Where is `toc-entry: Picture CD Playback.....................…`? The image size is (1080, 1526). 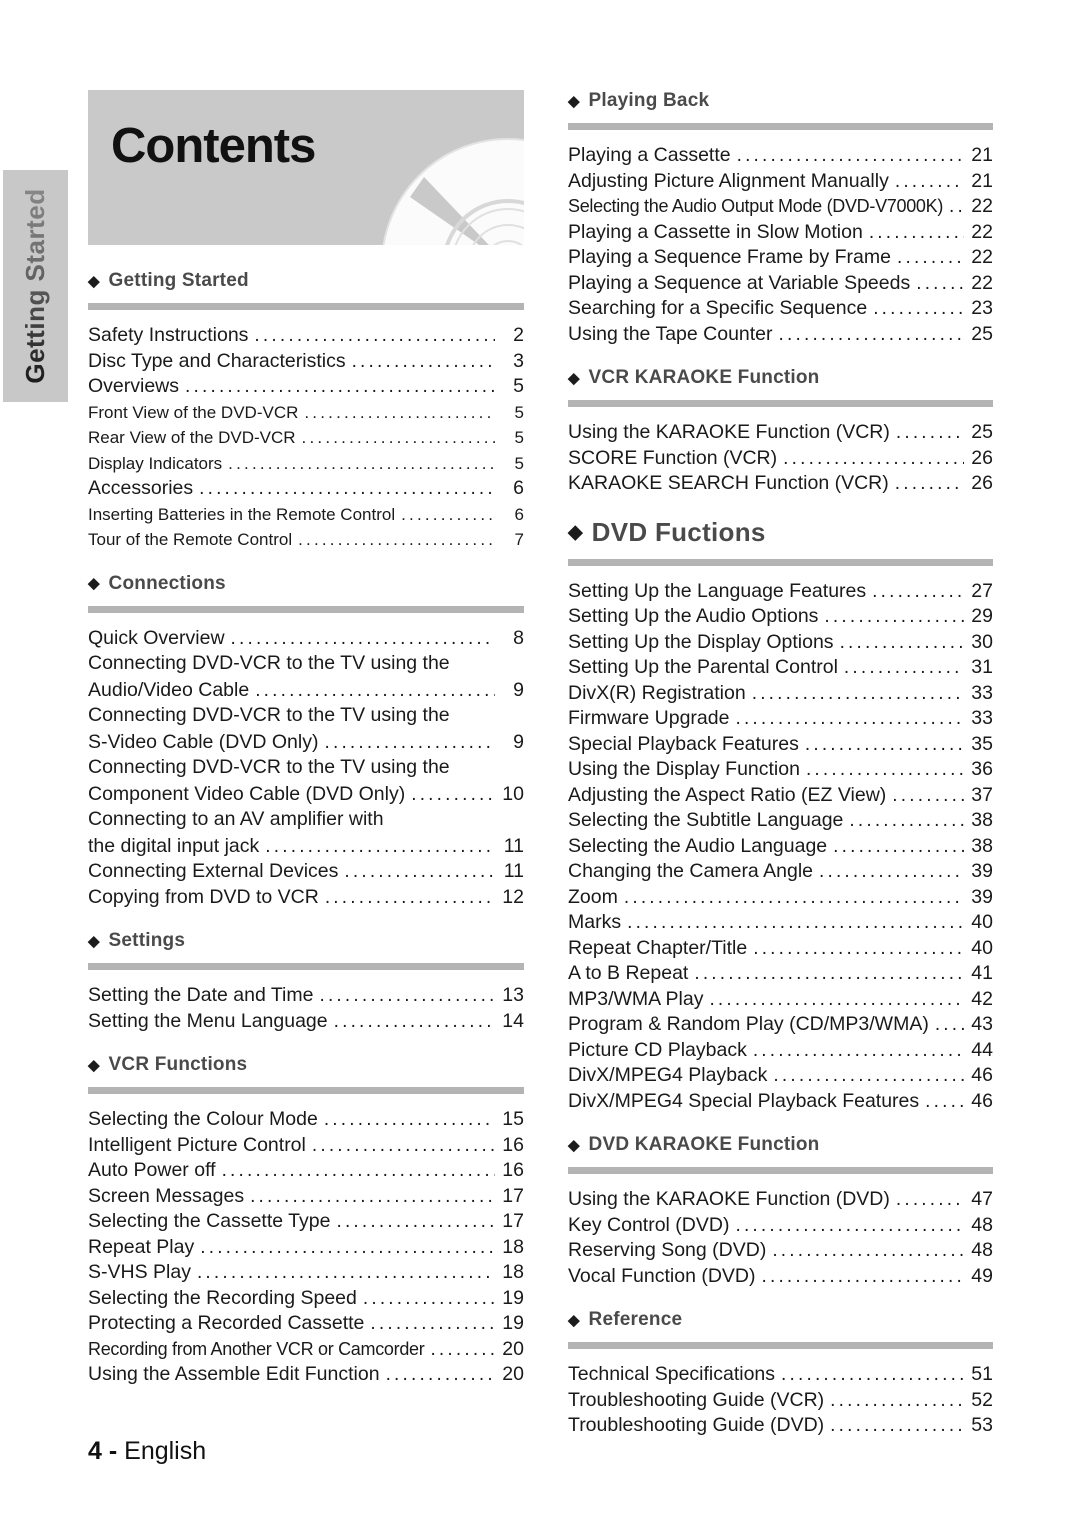 toc-entry: Picture CD Playback.....................… is located at coordinates (780, 1051).